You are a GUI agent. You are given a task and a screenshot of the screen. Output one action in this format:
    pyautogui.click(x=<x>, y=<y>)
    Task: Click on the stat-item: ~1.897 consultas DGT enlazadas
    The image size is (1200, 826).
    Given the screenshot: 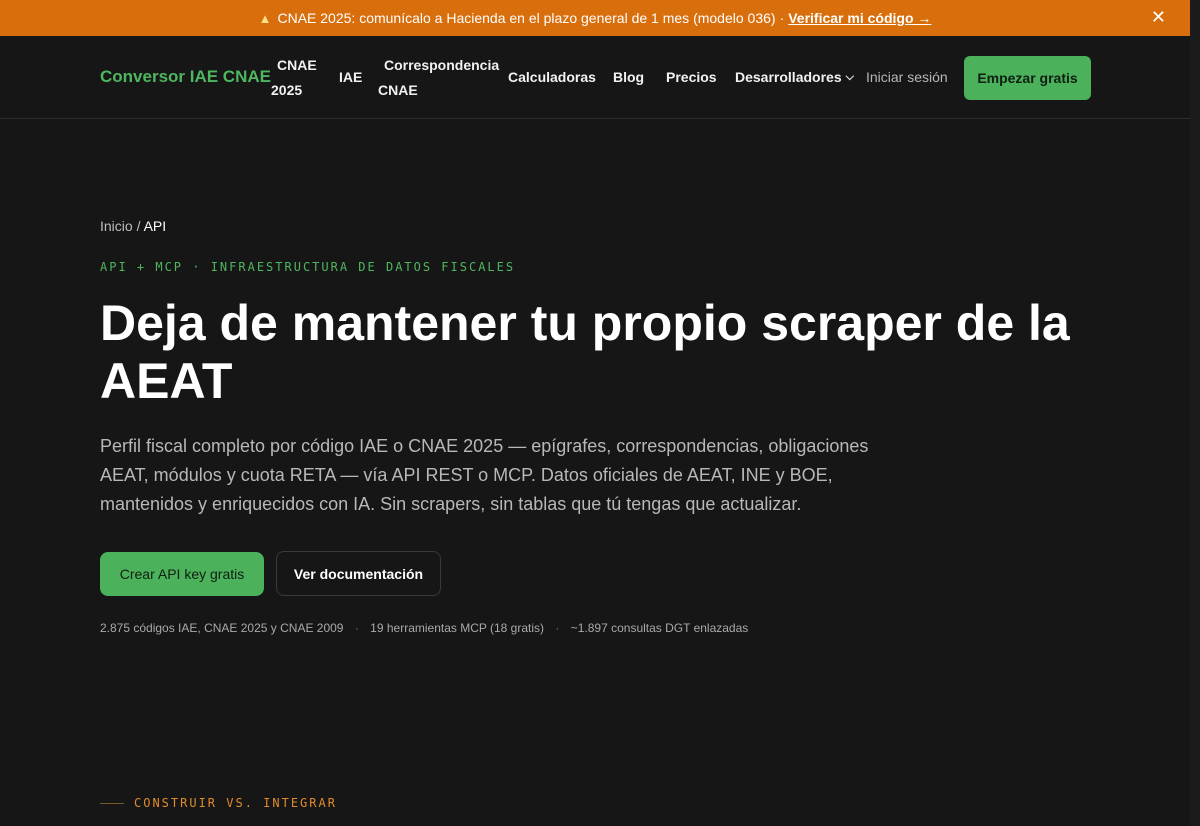 What is the action you would take?
    pyautogui.click(x=659, y=628)
    